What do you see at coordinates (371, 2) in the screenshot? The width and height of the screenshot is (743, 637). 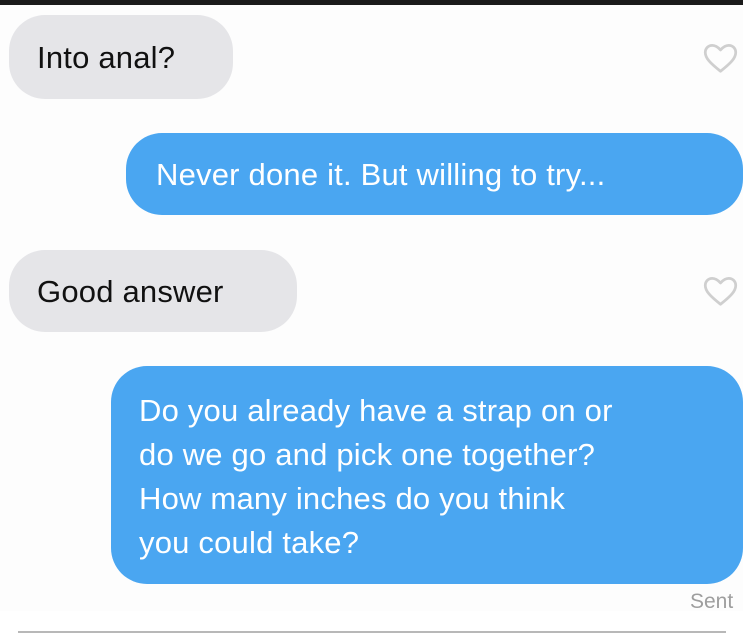 I see `top-divider` at bounding box center [371, 2].